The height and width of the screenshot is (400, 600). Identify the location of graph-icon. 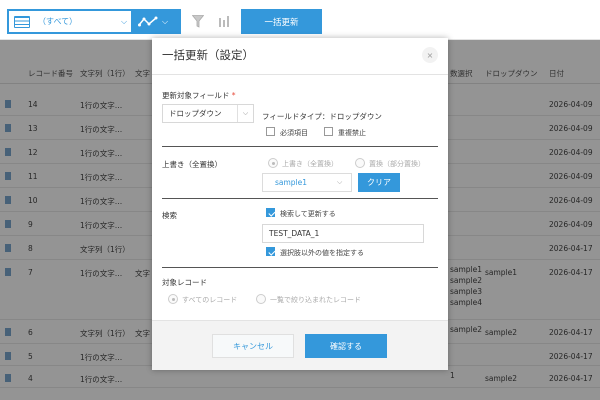
(148, 21).